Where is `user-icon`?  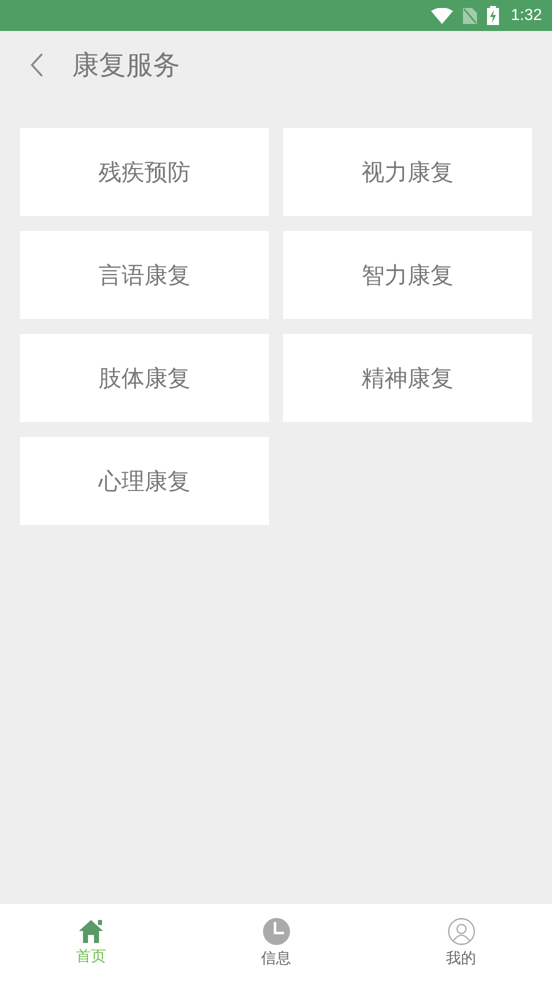 user-icon is located at coordinates (461, 931).